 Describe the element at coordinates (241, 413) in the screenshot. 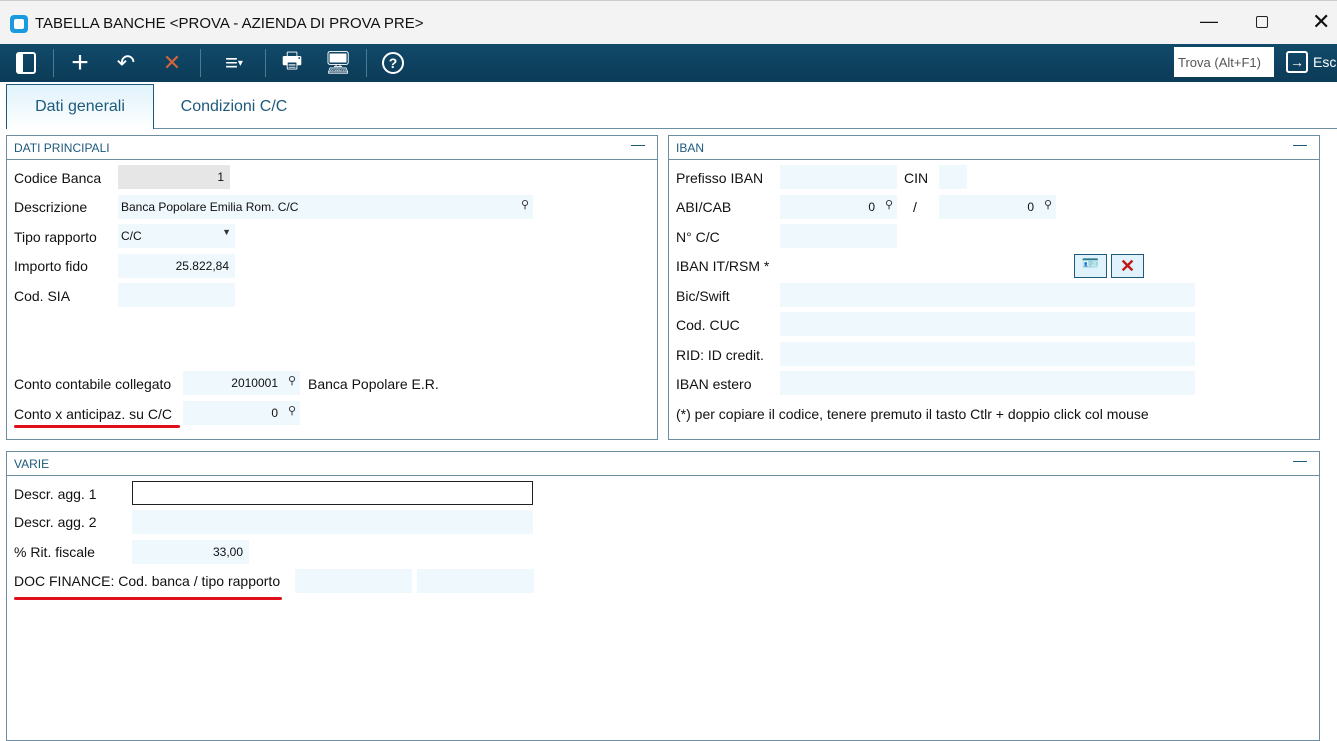

I see `conto-anticipaz-field: 0 ⚲` at that location.